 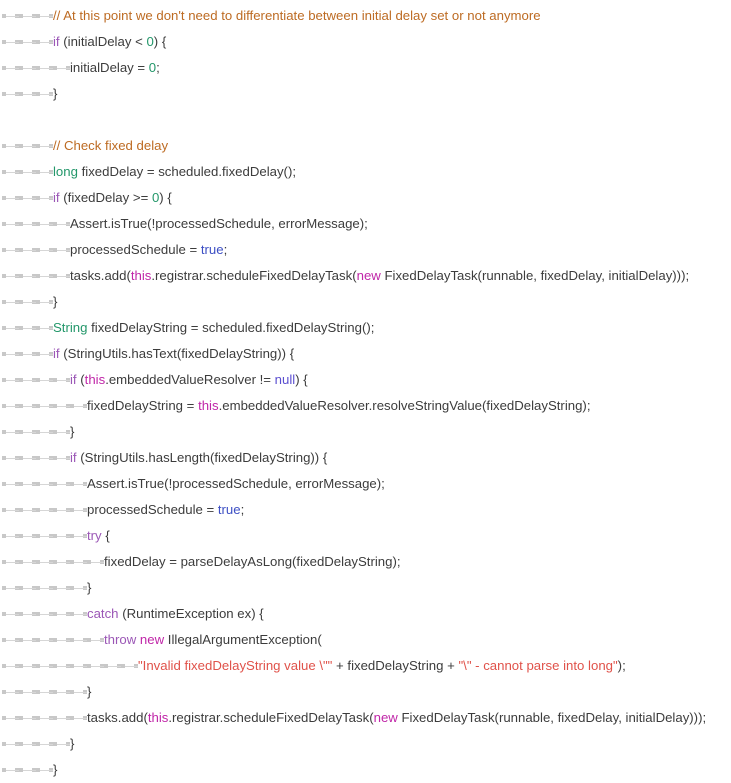 I want to click on code-token-bool: true, so click(x=229, y=509).